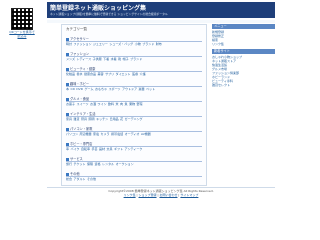  What do you see at coordinates (69, 119) in the screenshot?
I see `category-link: 家具` at bounding box center [69, 119].